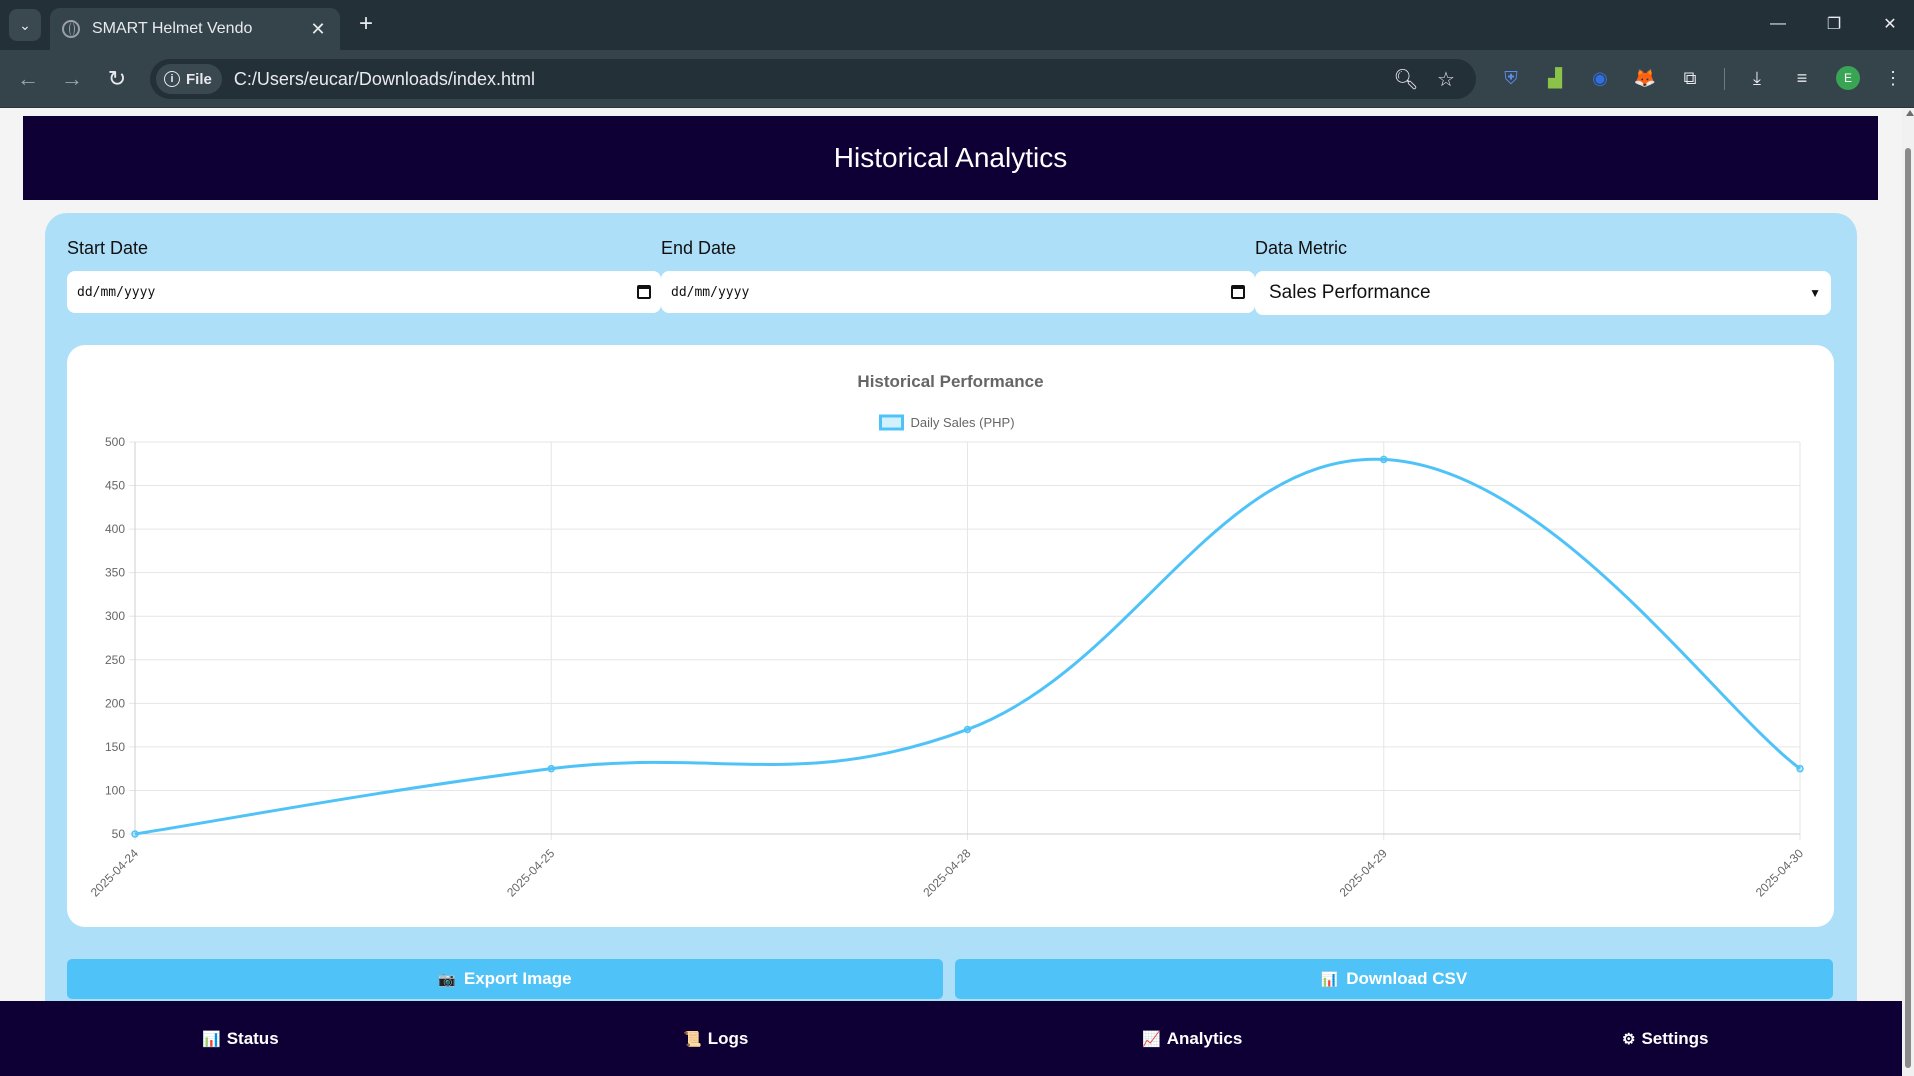 The width and height of the screenshot is (1914, 1076). Describe the element at coordinates (115, 442) in the screenshot. I see `y-tick-label: 500` at that location.